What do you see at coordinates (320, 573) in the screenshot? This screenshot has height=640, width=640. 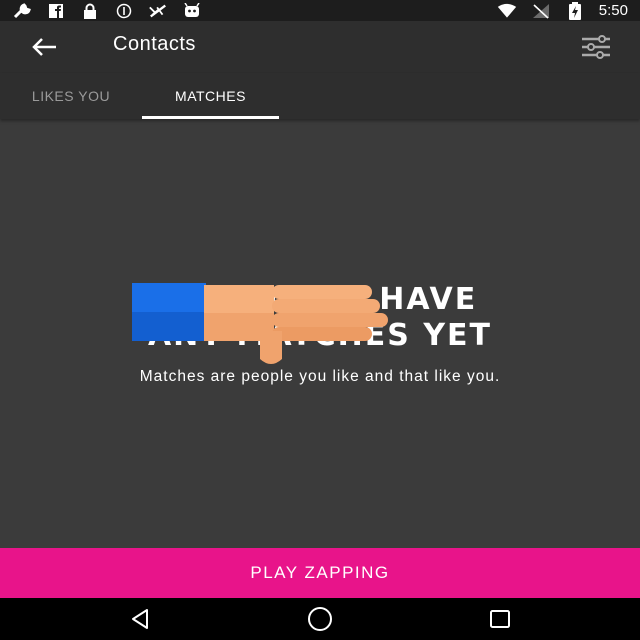 I see `play-zapping-button: PLAY ZAPPING` at bounding box center [320, 573].